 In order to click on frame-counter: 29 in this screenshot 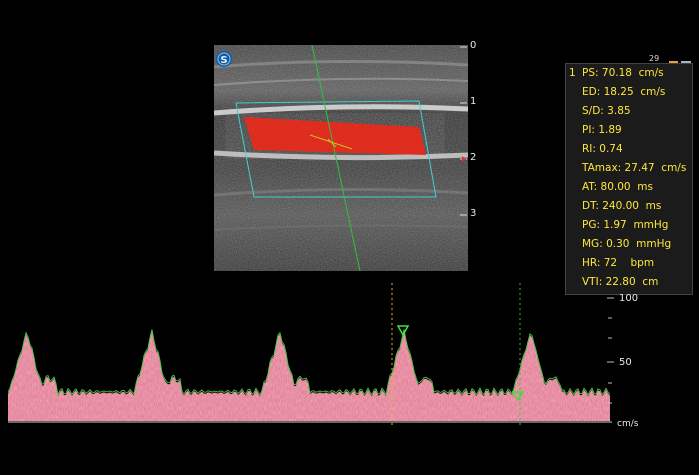, I will do `click(654, 58)`.